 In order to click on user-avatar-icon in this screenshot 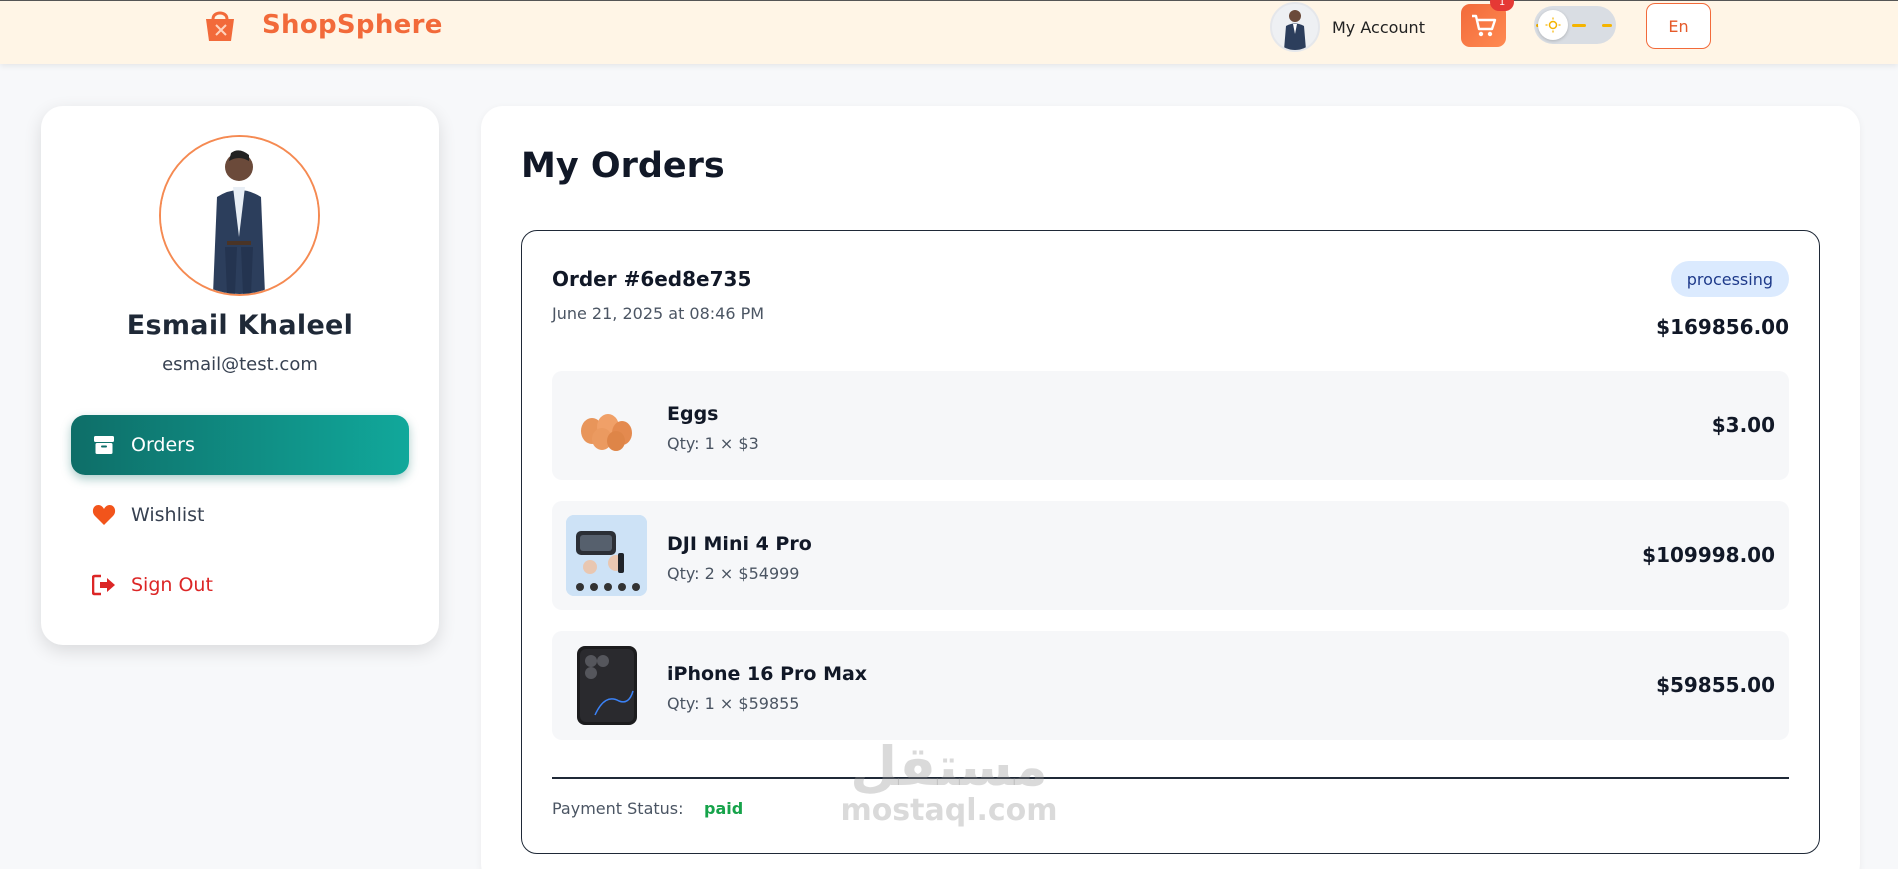, I will do `click(1295, 30)`.